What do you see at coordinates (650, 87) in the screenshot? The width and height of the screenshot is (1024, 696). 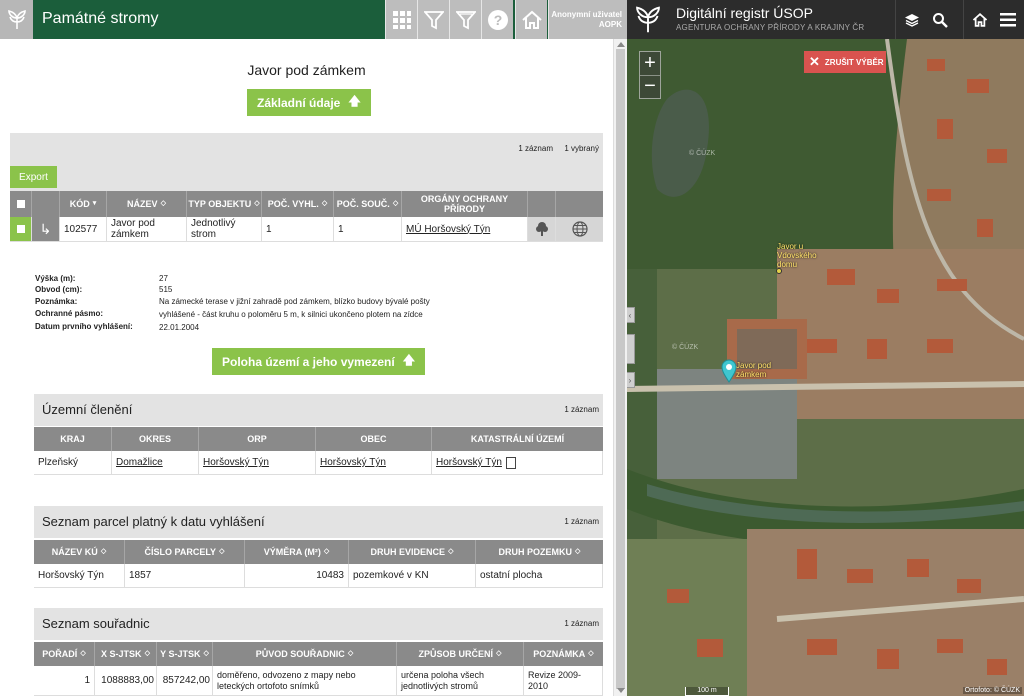 I see `zoom-out-button: −` at bounding box center [650, 87].